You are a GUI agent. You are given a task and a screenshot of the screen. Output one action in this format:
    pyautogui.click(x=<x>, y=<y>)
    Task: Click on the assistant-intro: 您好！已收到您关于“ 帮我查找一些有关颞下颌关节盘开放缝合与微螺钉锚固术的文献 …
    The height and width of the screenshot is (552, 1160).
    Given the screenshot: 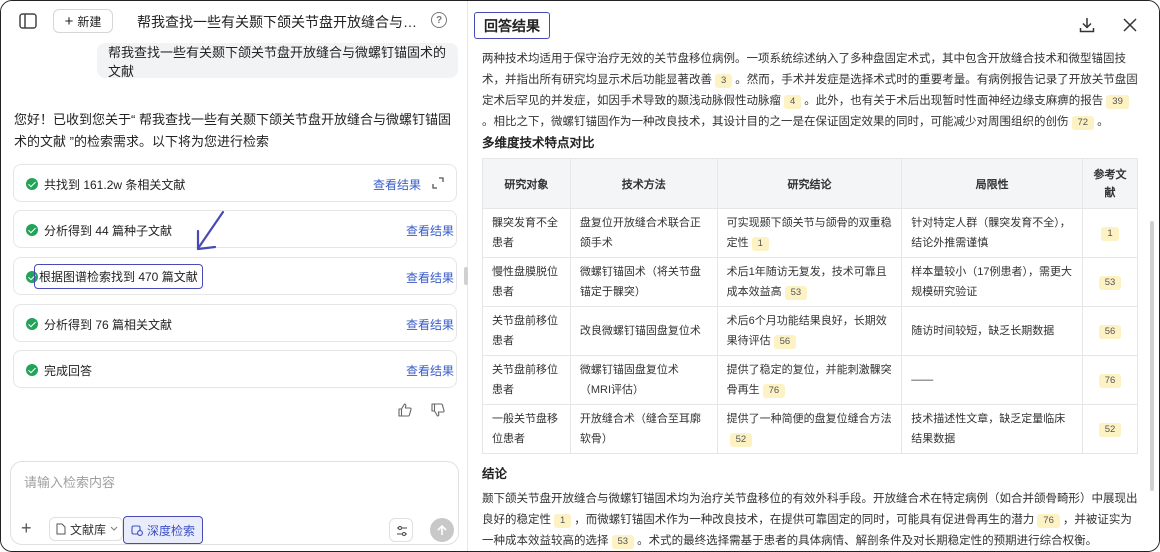 What is the action you would take?
    pyautogui.click(x=232, y=130)
    